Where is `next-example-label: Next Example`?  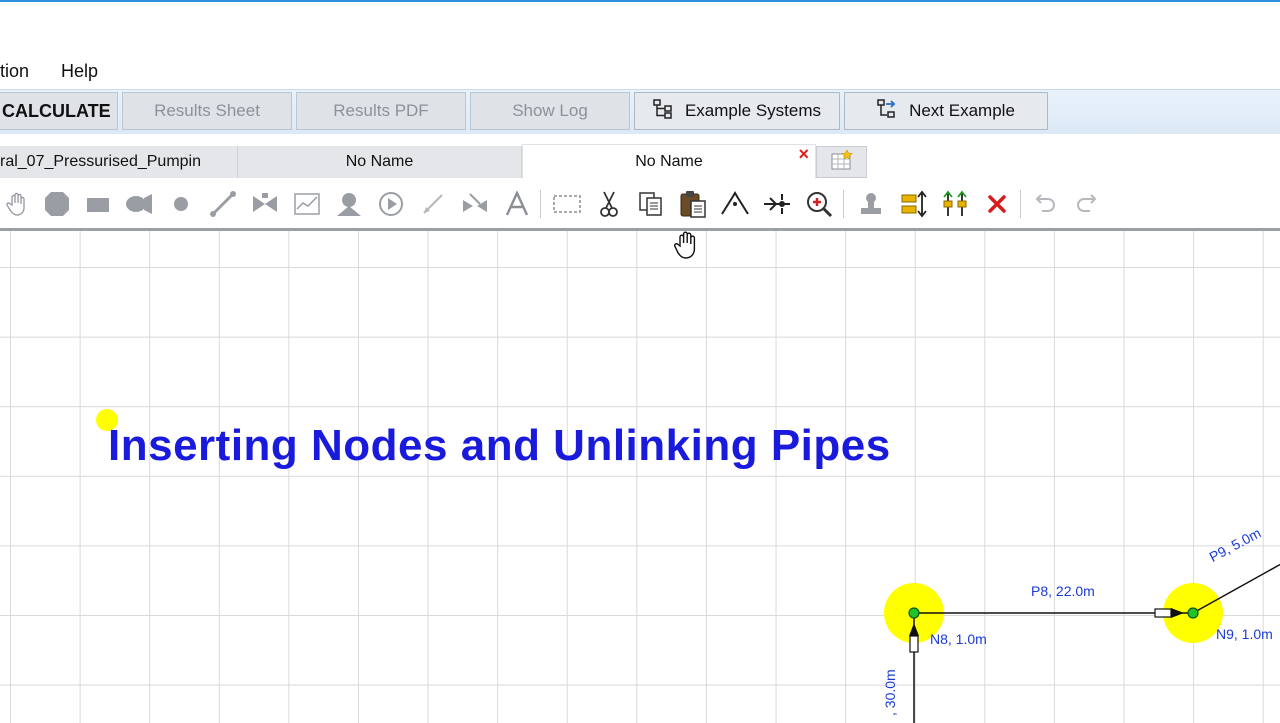
next-example-label: Next Example is located at coordinates (962, 110).